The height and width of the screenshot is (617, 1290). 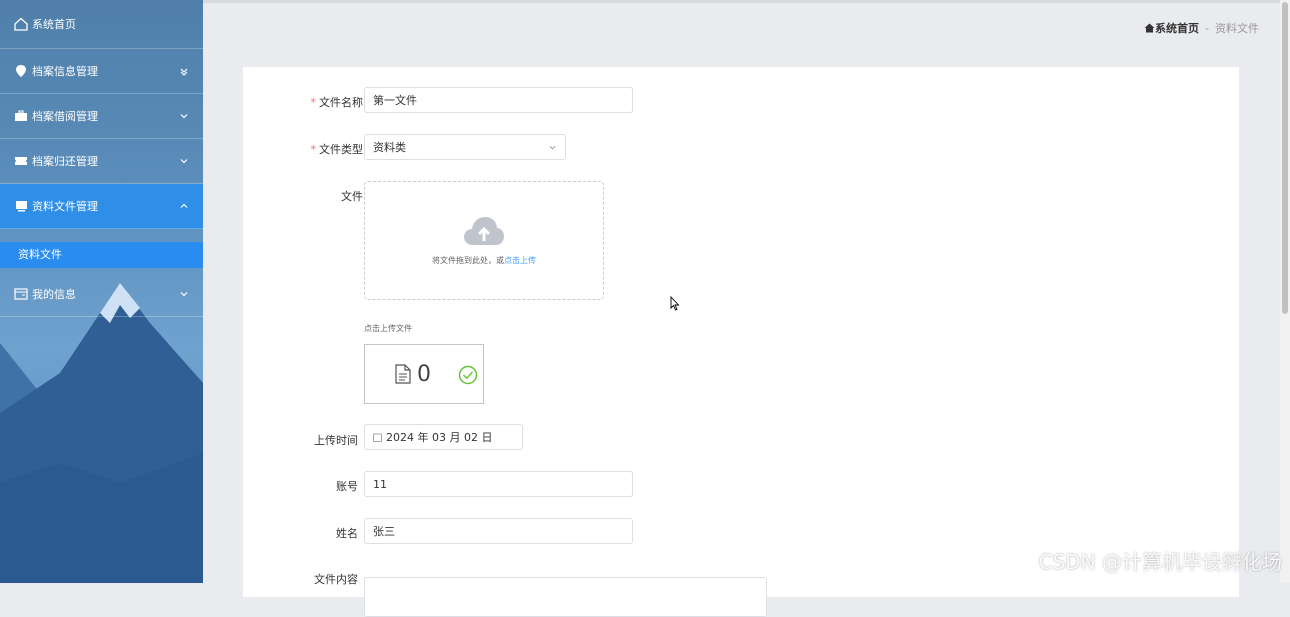 I want to click on breadcrumb-home: 系统首页, so click(x=1171, y=28).